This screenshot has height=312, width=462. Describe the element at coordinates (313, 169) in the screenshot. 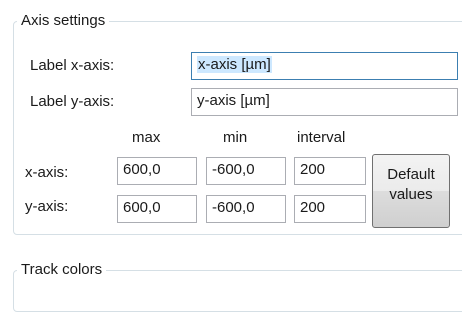

I see `x-axis-interval-value: 200` at that location.